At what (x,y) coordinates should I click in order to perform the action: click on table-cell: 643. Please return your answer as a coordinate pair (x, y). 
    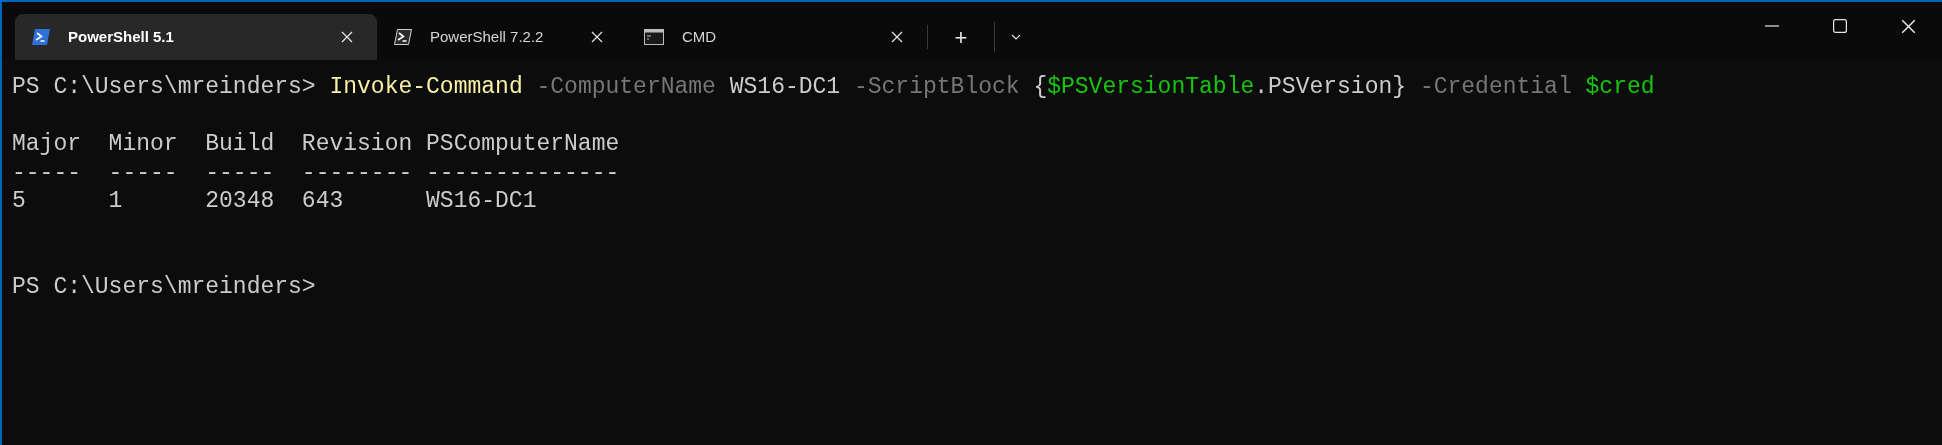
    Looking at the image, I should click on (322, 201).